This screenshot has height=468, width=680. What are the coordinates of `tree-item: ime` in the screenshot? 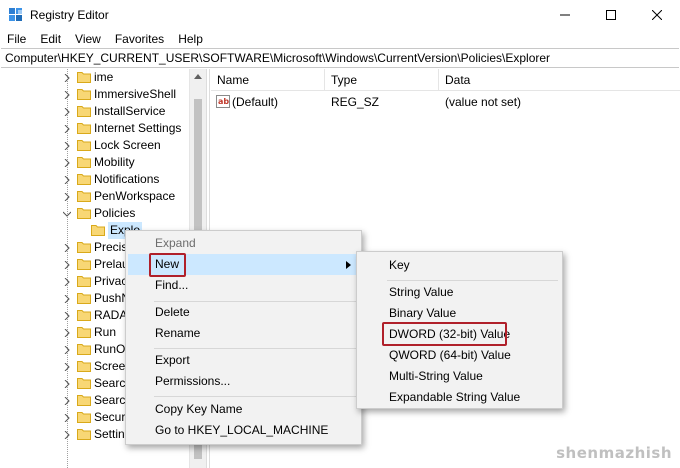 It's located at (94, 77).